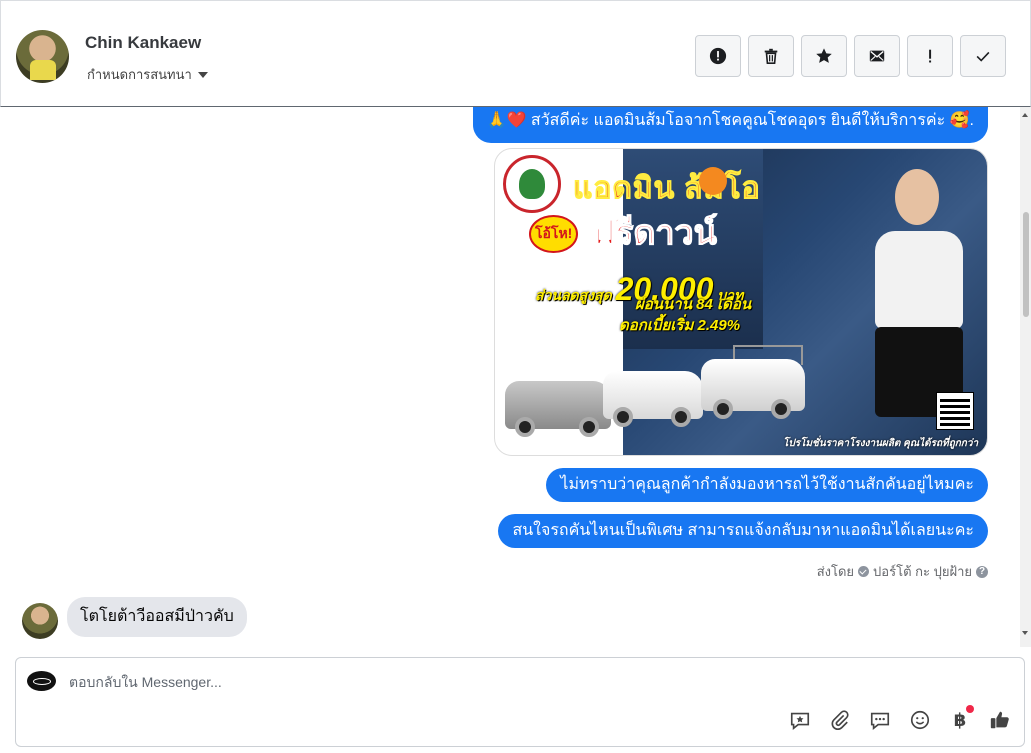 This screenshot has width=1031, height=753. Describe the element at coordinates (864, 571) in the screenshot. I see `verified-check-icon` at that location.